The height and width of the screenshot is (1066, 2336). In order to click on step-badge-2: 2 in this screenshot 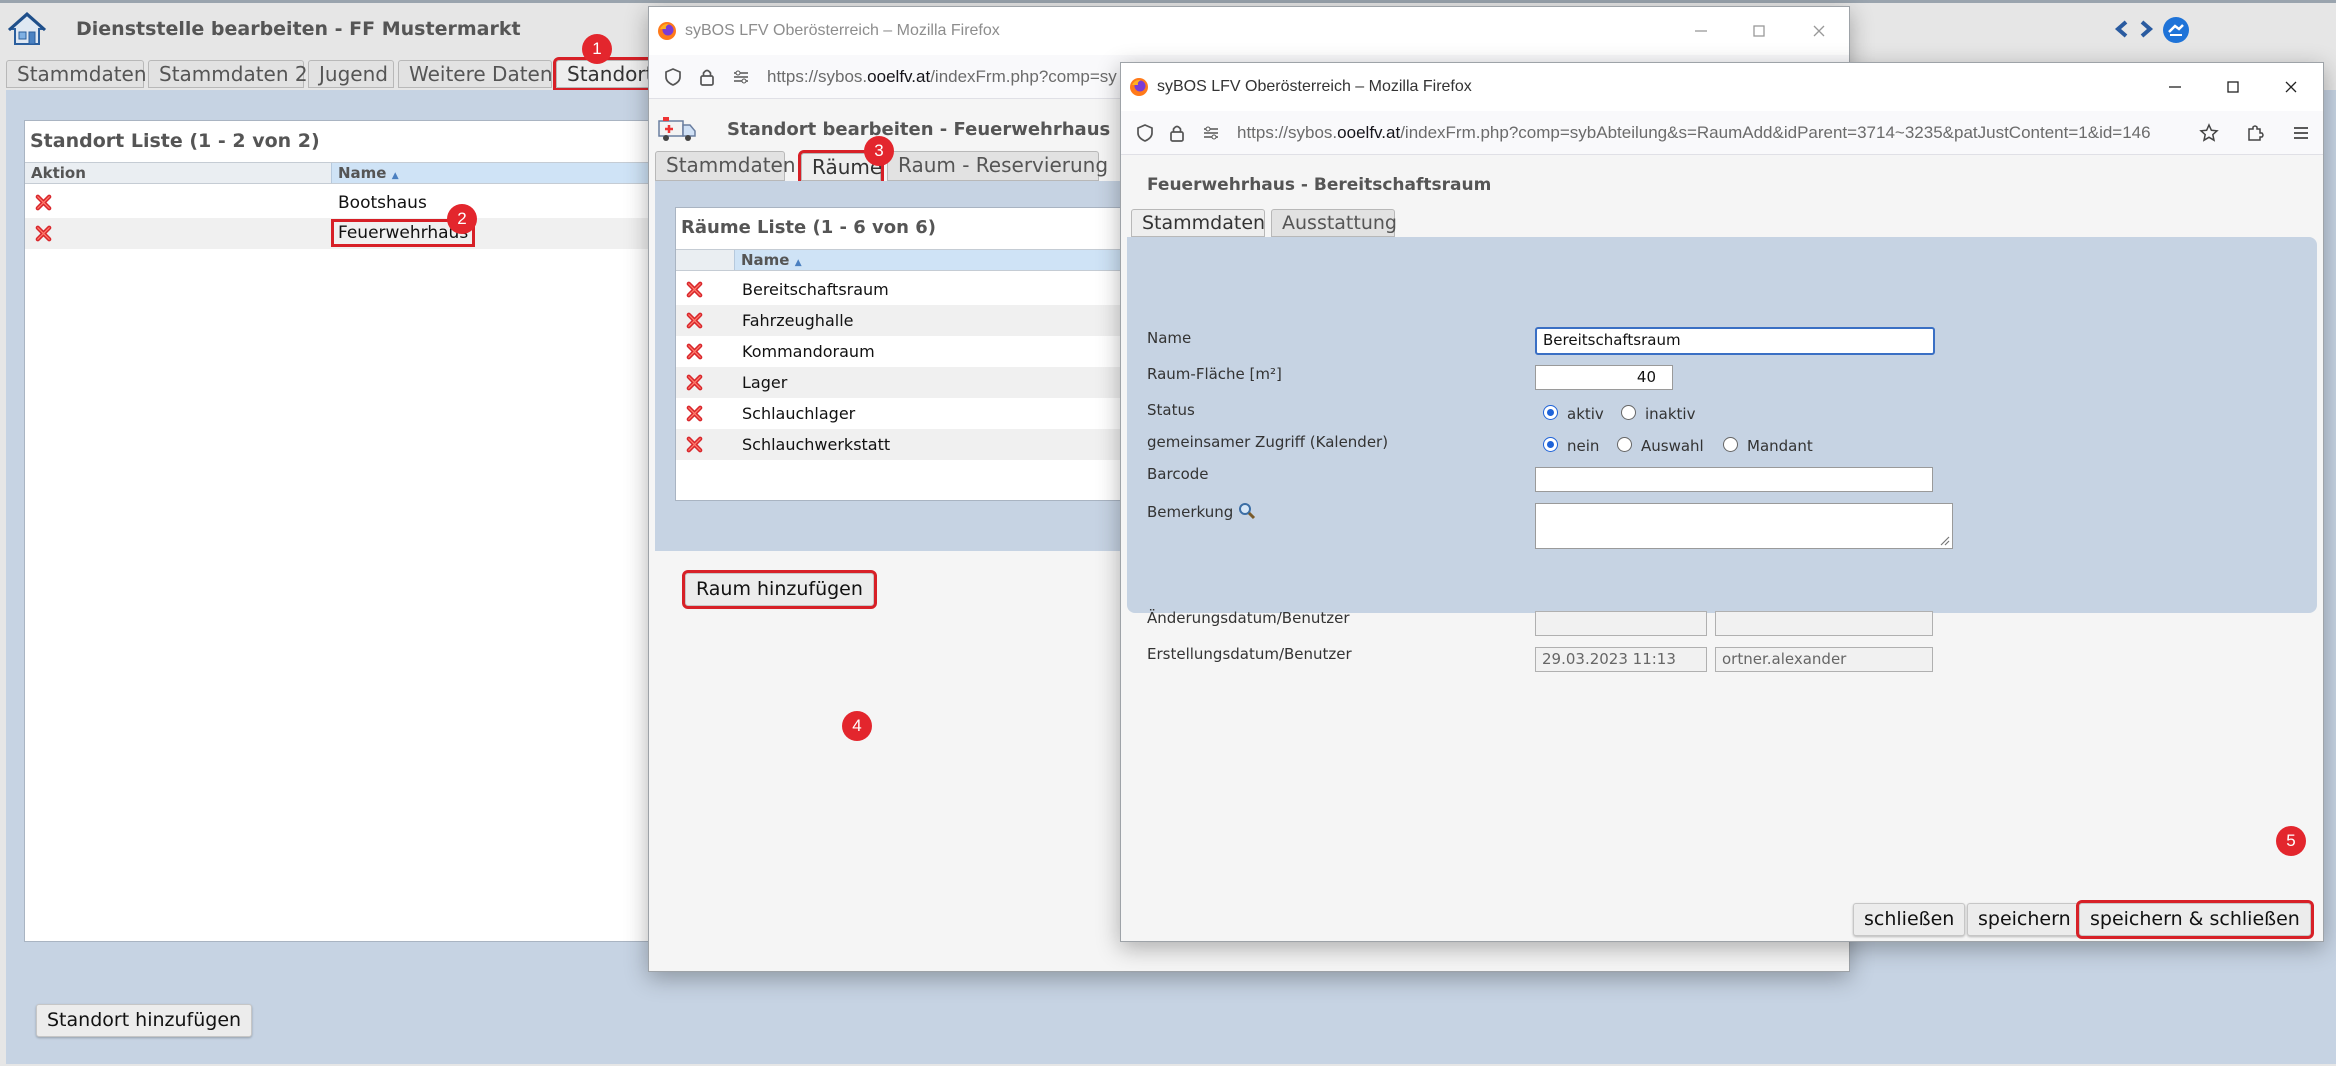, I will do `click(462, 219)`.